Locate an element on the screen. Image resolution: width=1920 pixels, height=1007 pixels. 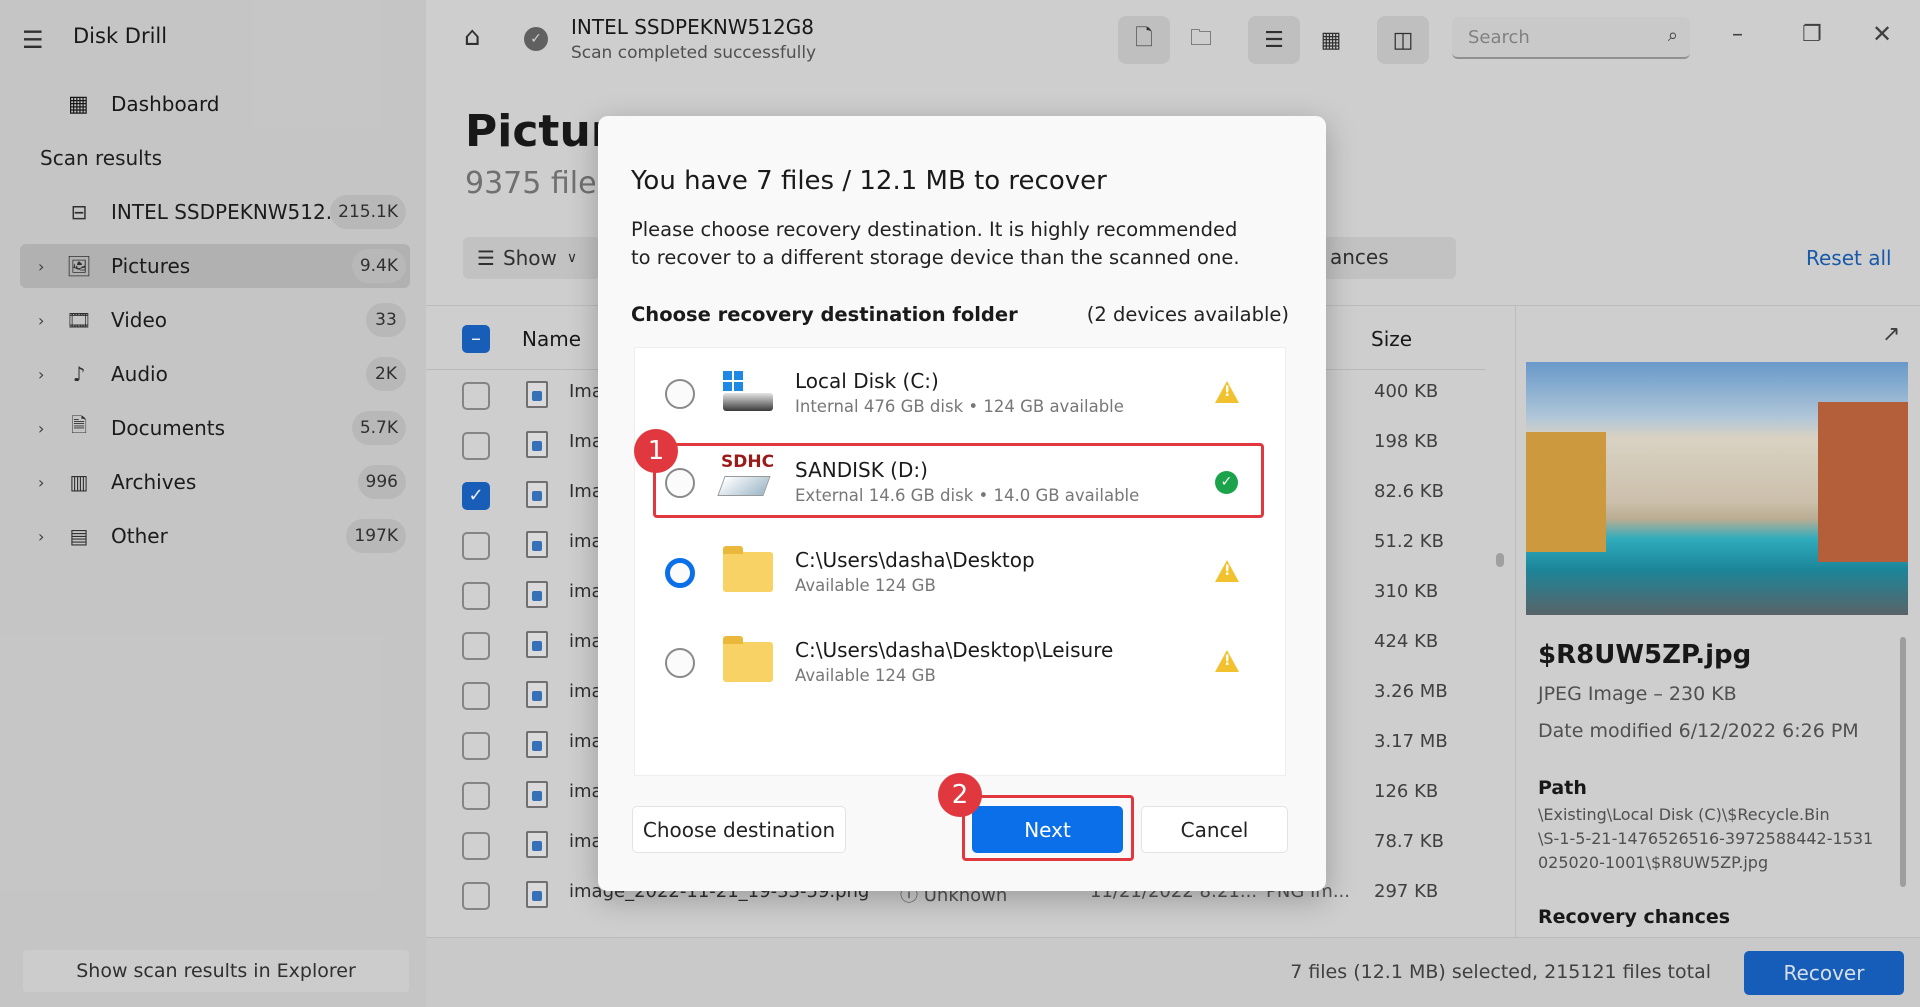
devices-available: (2 devices available) is located at coordinates (1187, 314).